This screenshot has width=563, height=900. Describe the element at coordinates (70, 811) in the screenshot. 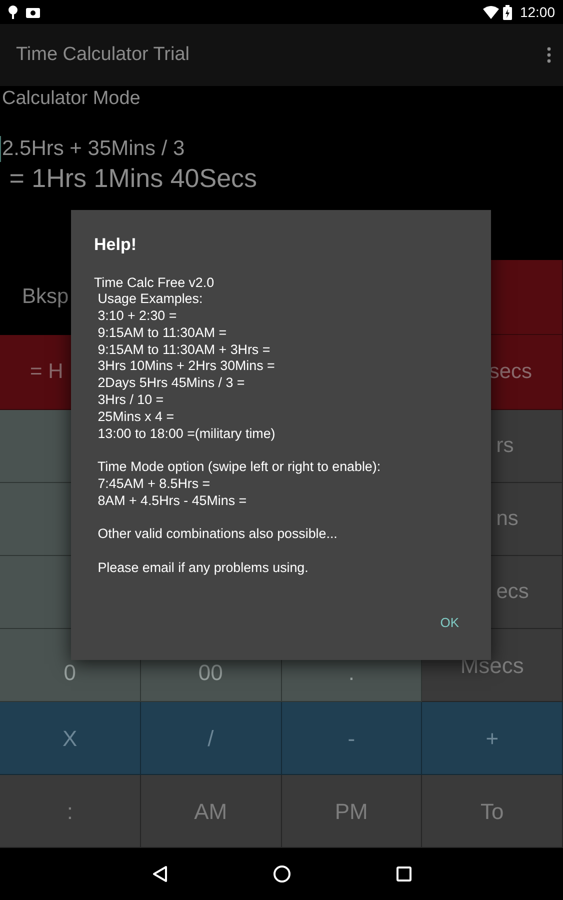

I see `key-button: :` at that location.